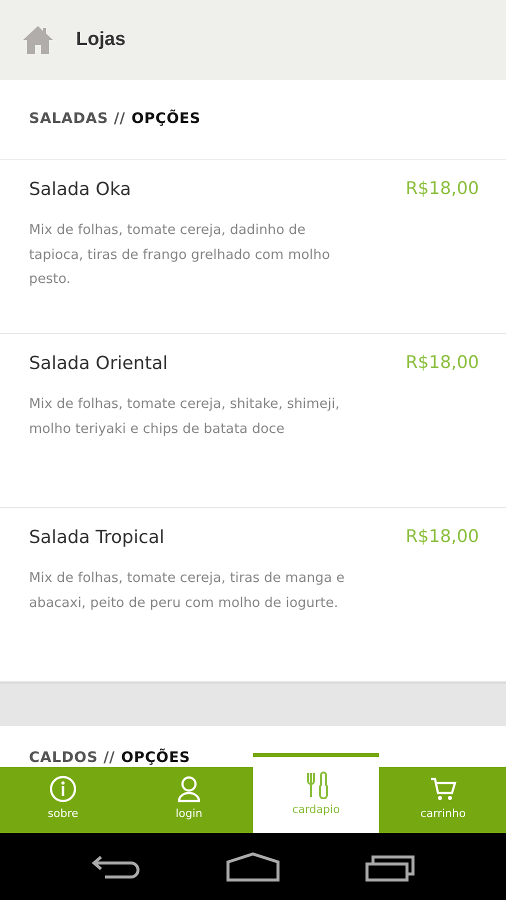 This screenshot has width=506, height=900. What do you see at coordinates (63, 789) in the screenshot?
I see `info-icon` at bounding box center [63, 789].